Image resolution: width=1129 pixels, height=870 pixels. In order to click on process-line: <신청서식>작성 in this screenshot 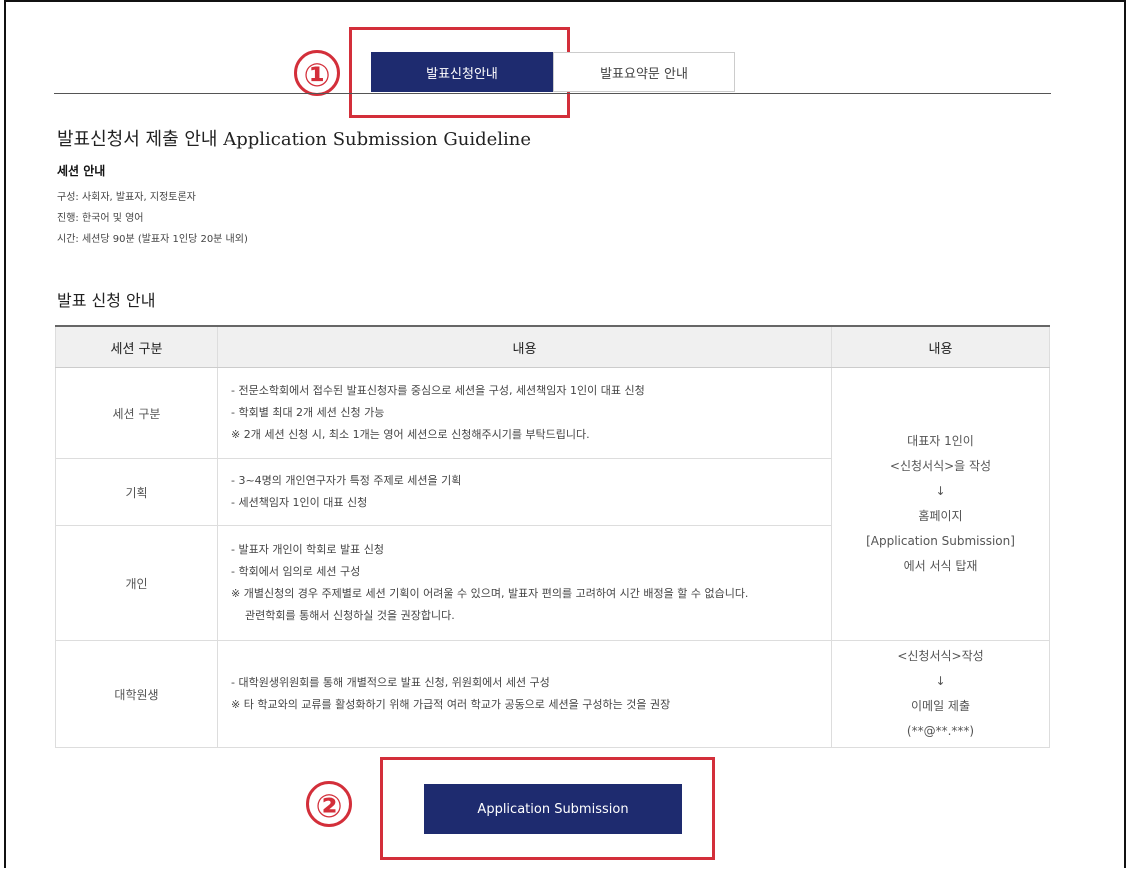, I will do `click(940, 656)`.